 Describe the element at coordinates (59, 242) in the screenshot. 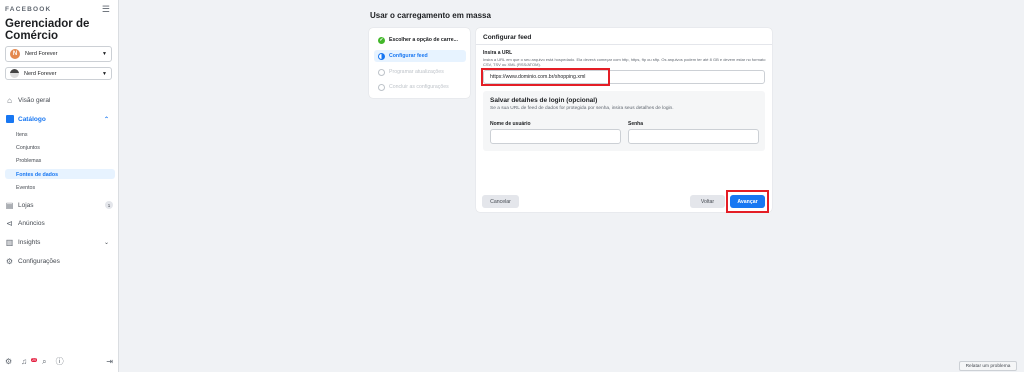

I see `nav-insights: ▥ Insights ⌄` at that location.